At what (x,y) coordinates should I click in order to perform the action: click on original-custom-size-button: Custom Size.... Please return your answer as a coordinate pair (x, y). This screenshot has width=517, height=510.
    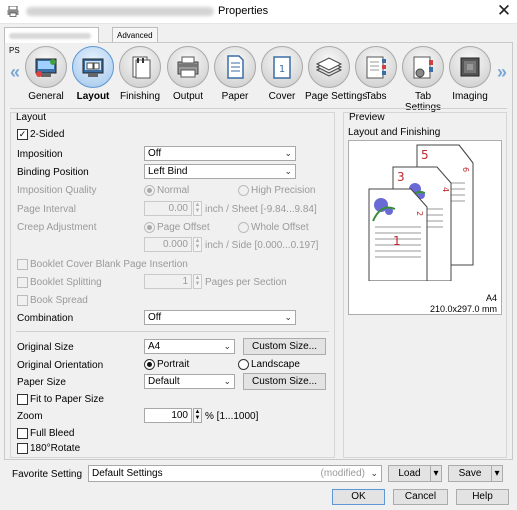
    Looking at the image, I should click on (284, 346).